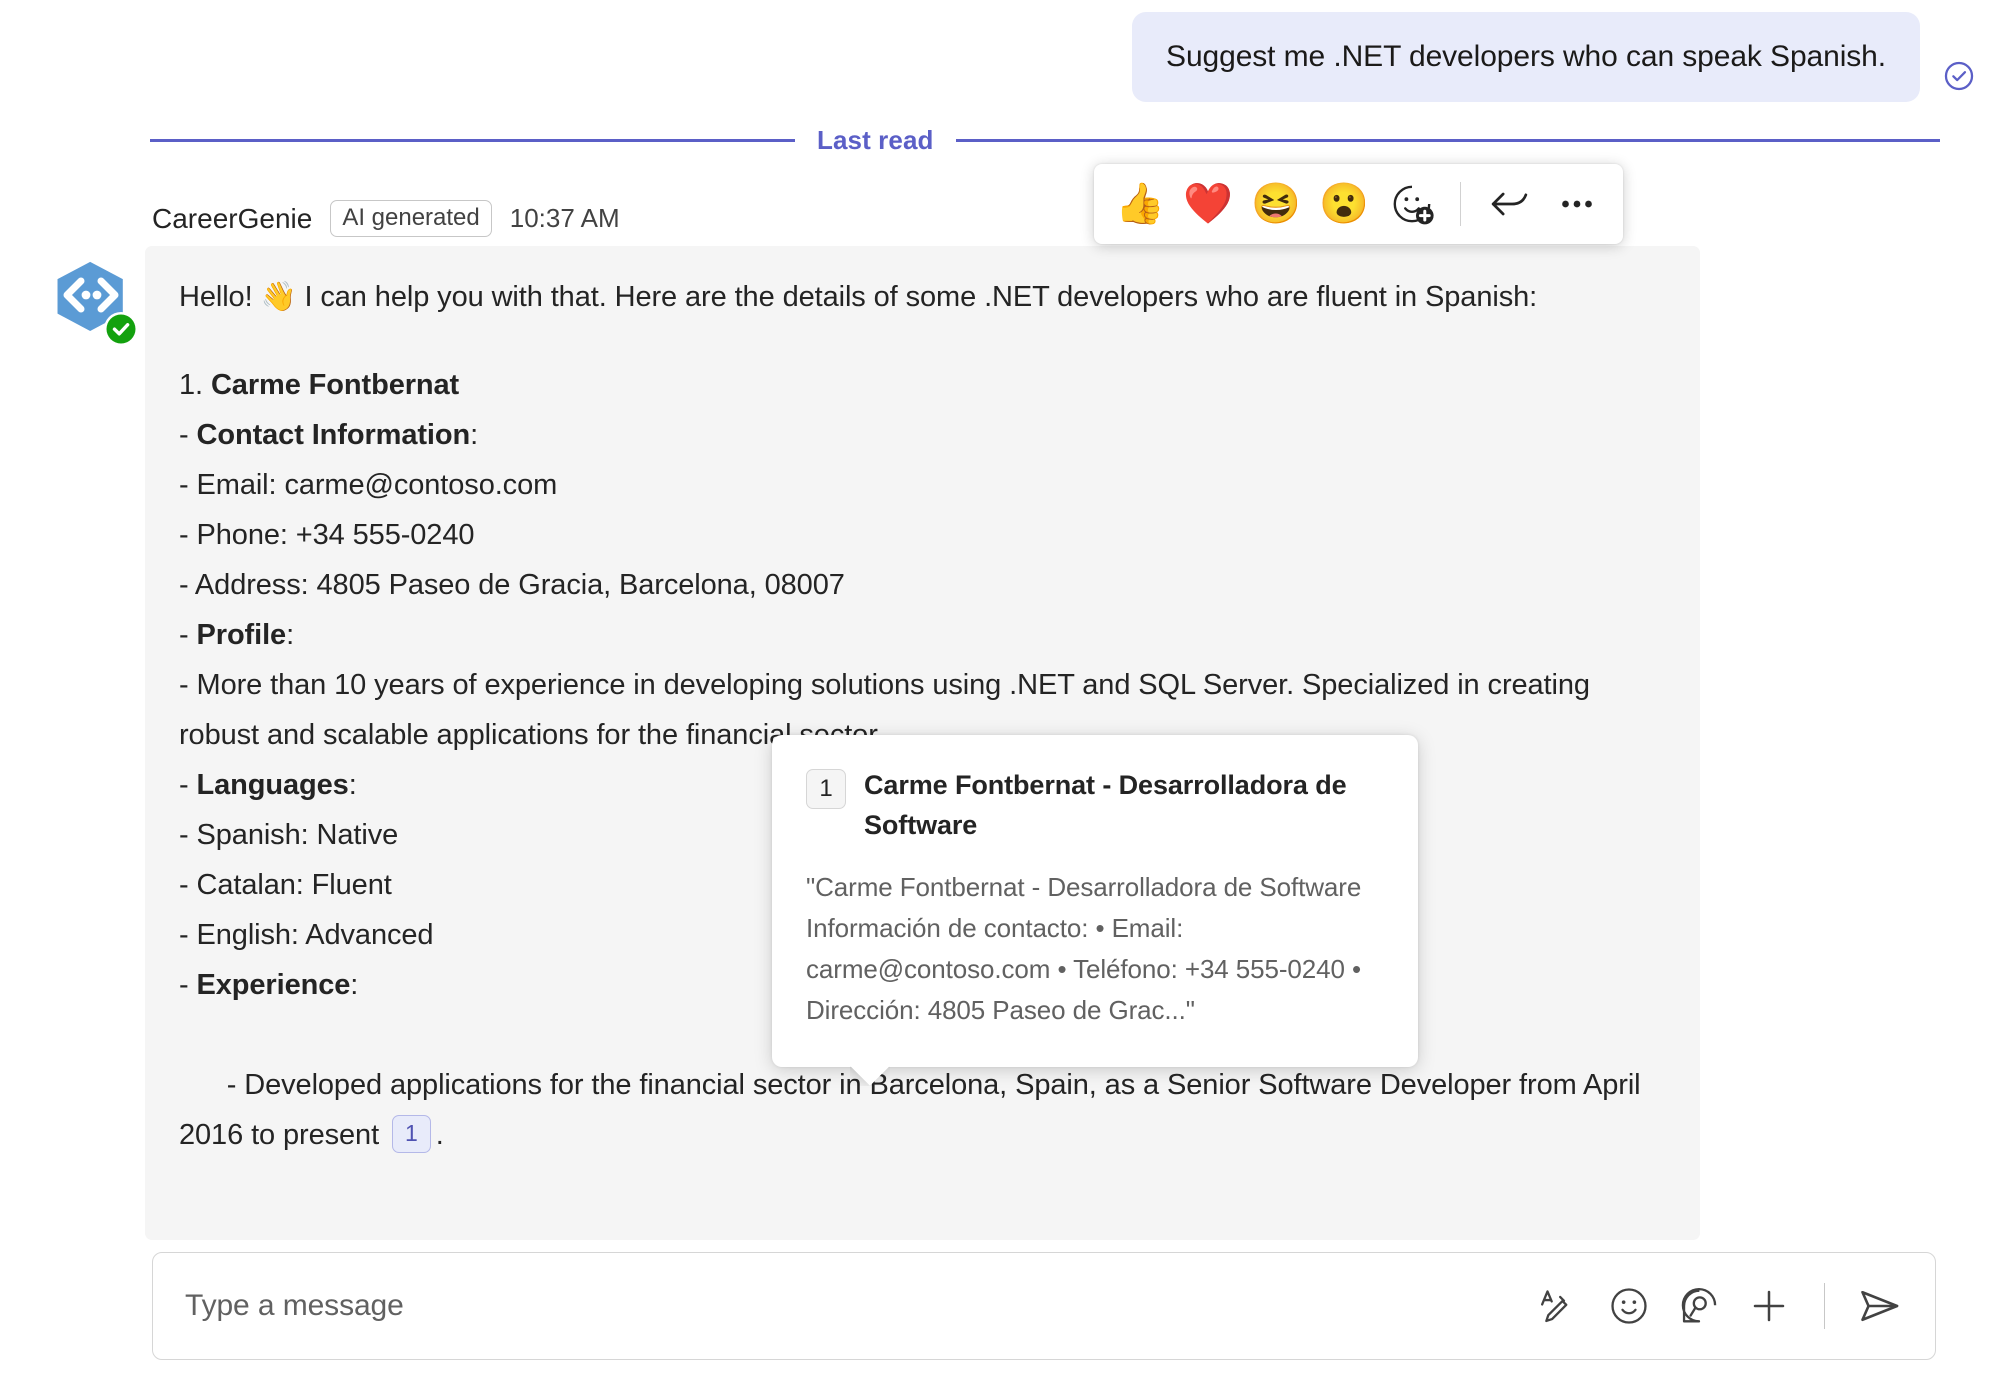 This screenshot has height=1386, width=1992. I want to click on reaction-laugh-button: 😆, so click(1276, 204).